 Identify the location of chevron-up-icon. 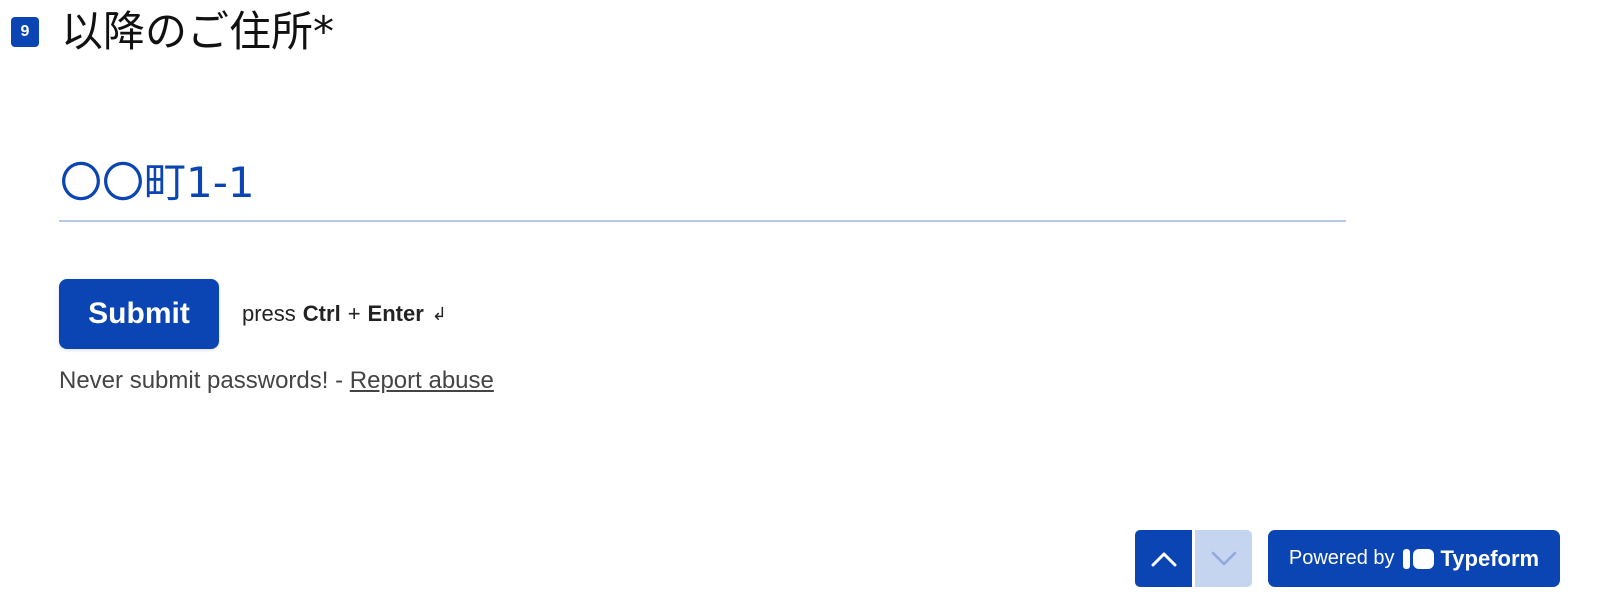
(1163, 559).